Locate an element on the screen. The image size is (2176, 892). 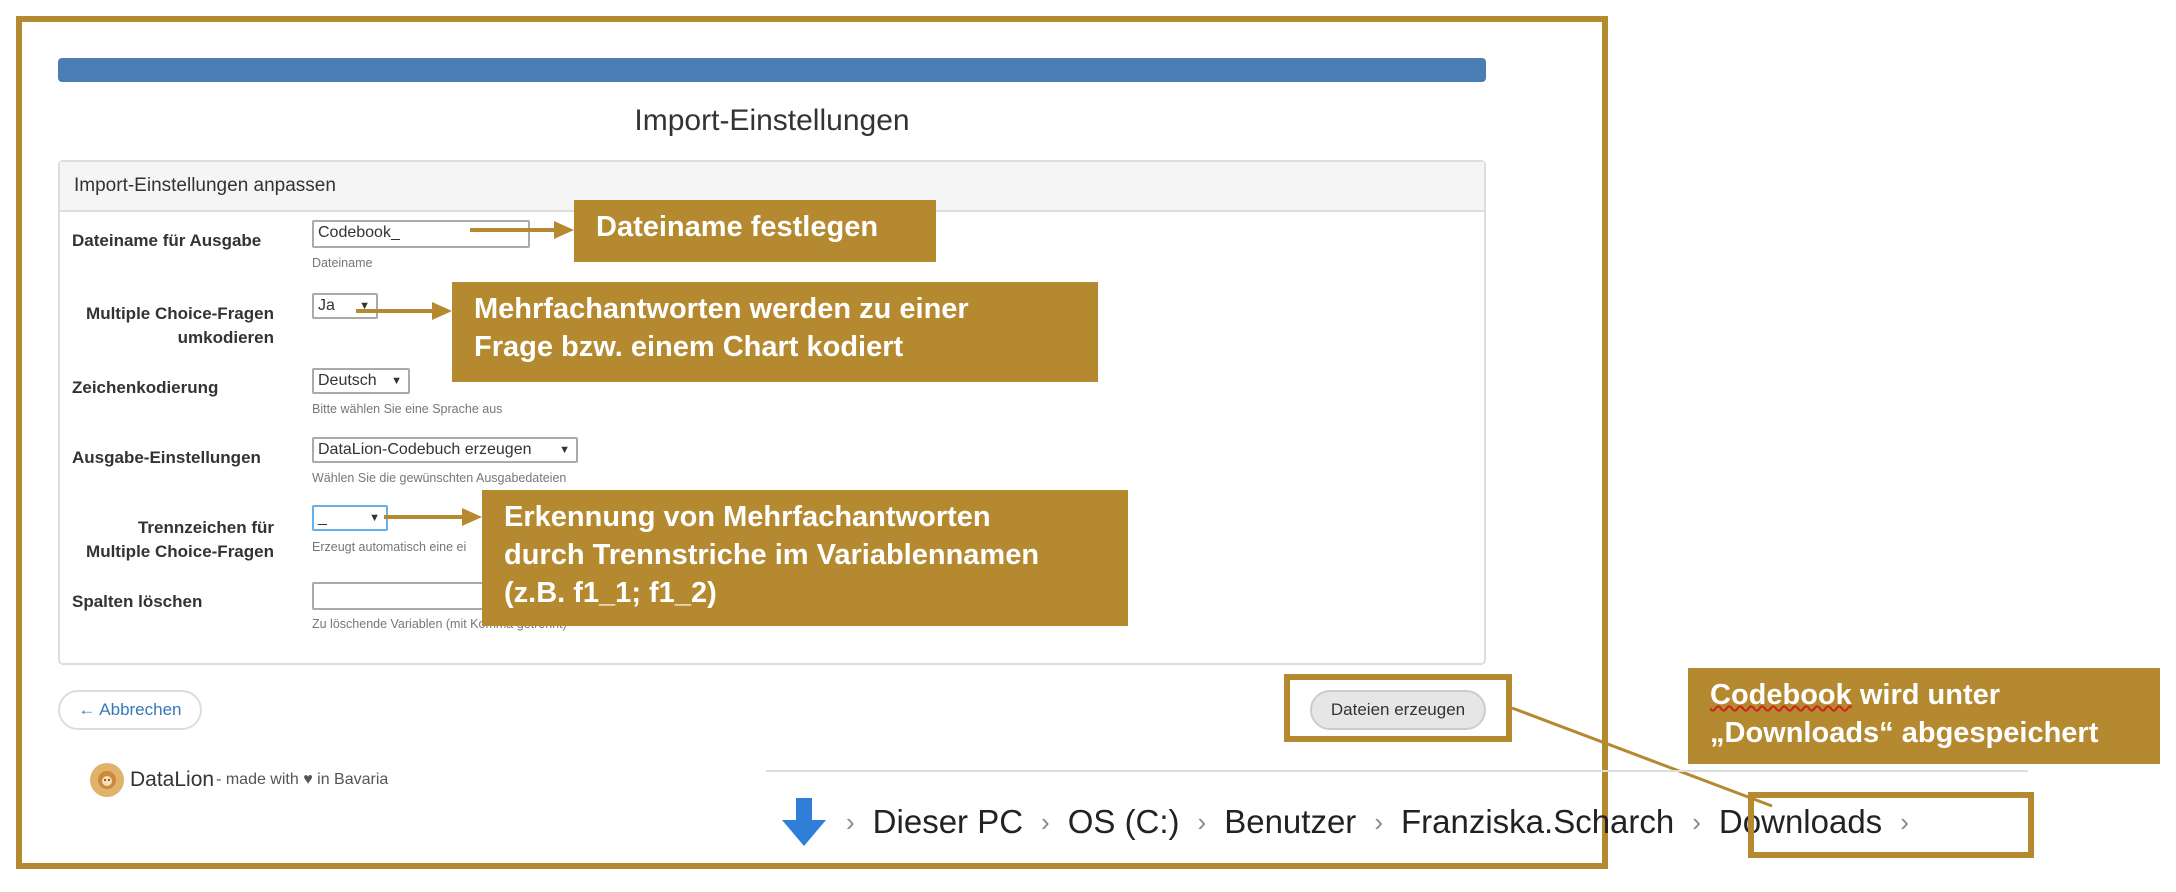
crumb-dieser-pc: Dieser PC is located at coordinates (948, 822).